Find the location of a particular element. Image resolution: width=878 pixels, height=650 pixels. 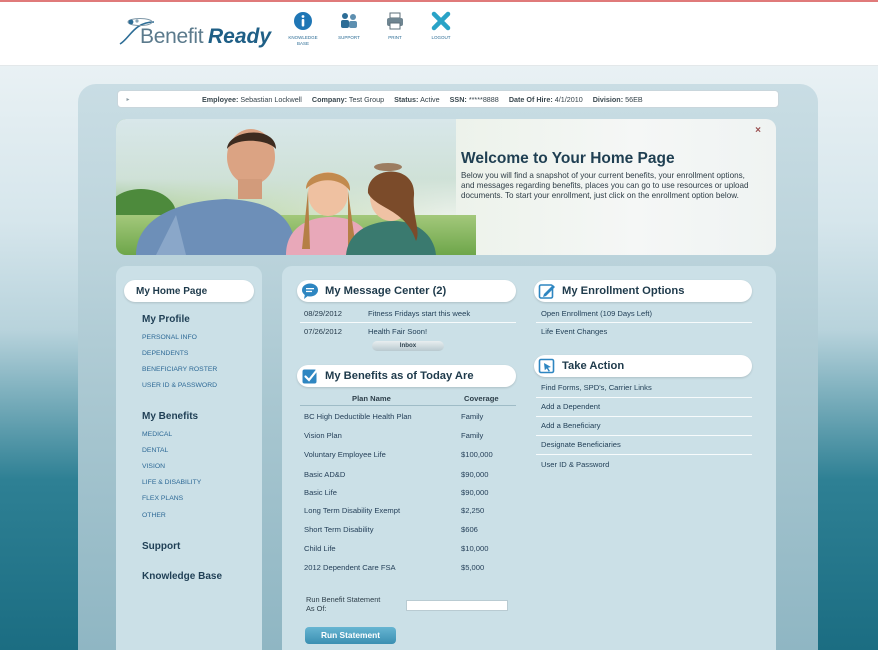

take-action-title: Take Action is located at coordinates (593, 366).